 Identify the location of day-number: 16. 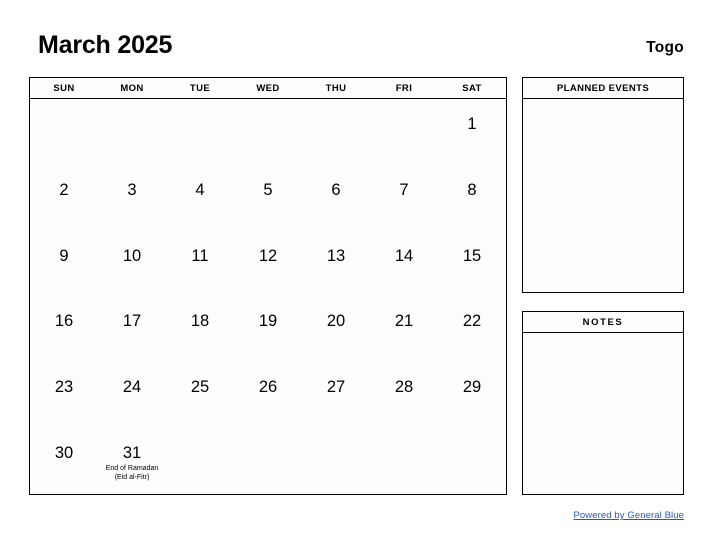
(64, 321).